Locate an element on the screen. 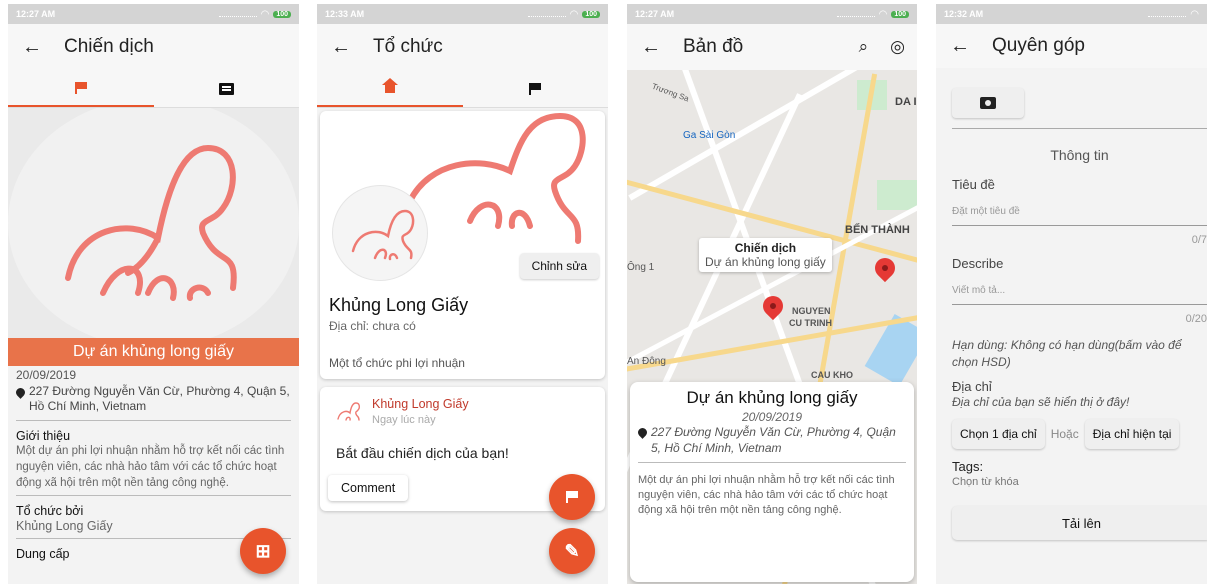  current-address-button: Địa chỉ hiện tại is located at coordinates (1132, 434).